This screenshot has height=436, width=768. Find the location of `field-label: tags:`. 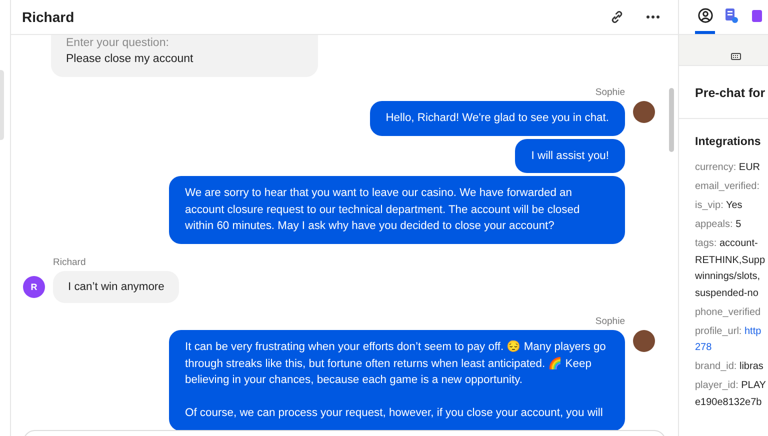

field-label: tags: is located at coordinates (706, 243).